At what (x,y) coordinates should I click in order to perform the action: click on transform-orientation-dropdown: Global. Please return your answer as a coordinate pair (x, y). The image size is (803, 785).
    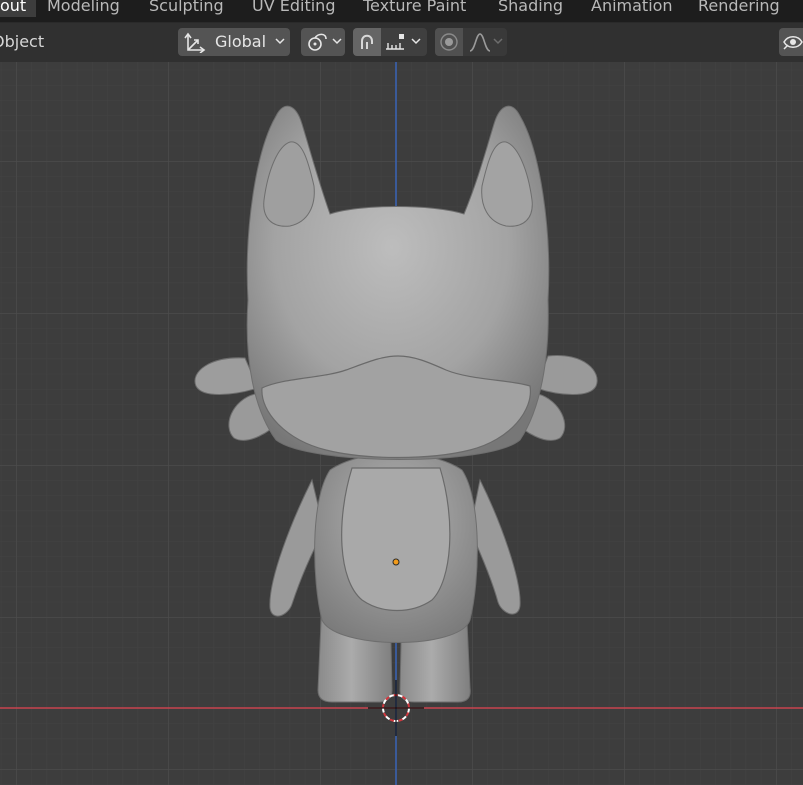
    Looking at the image, I should click on (234, 42).